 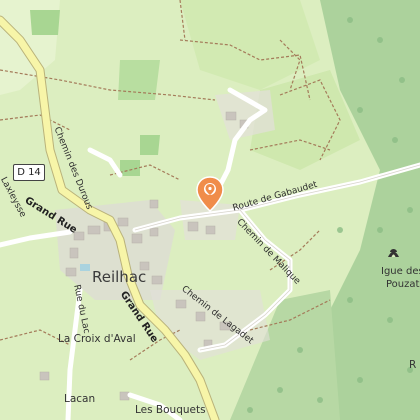 I want to click on route-shield-d14: D 14, so click(x=29, y=172).